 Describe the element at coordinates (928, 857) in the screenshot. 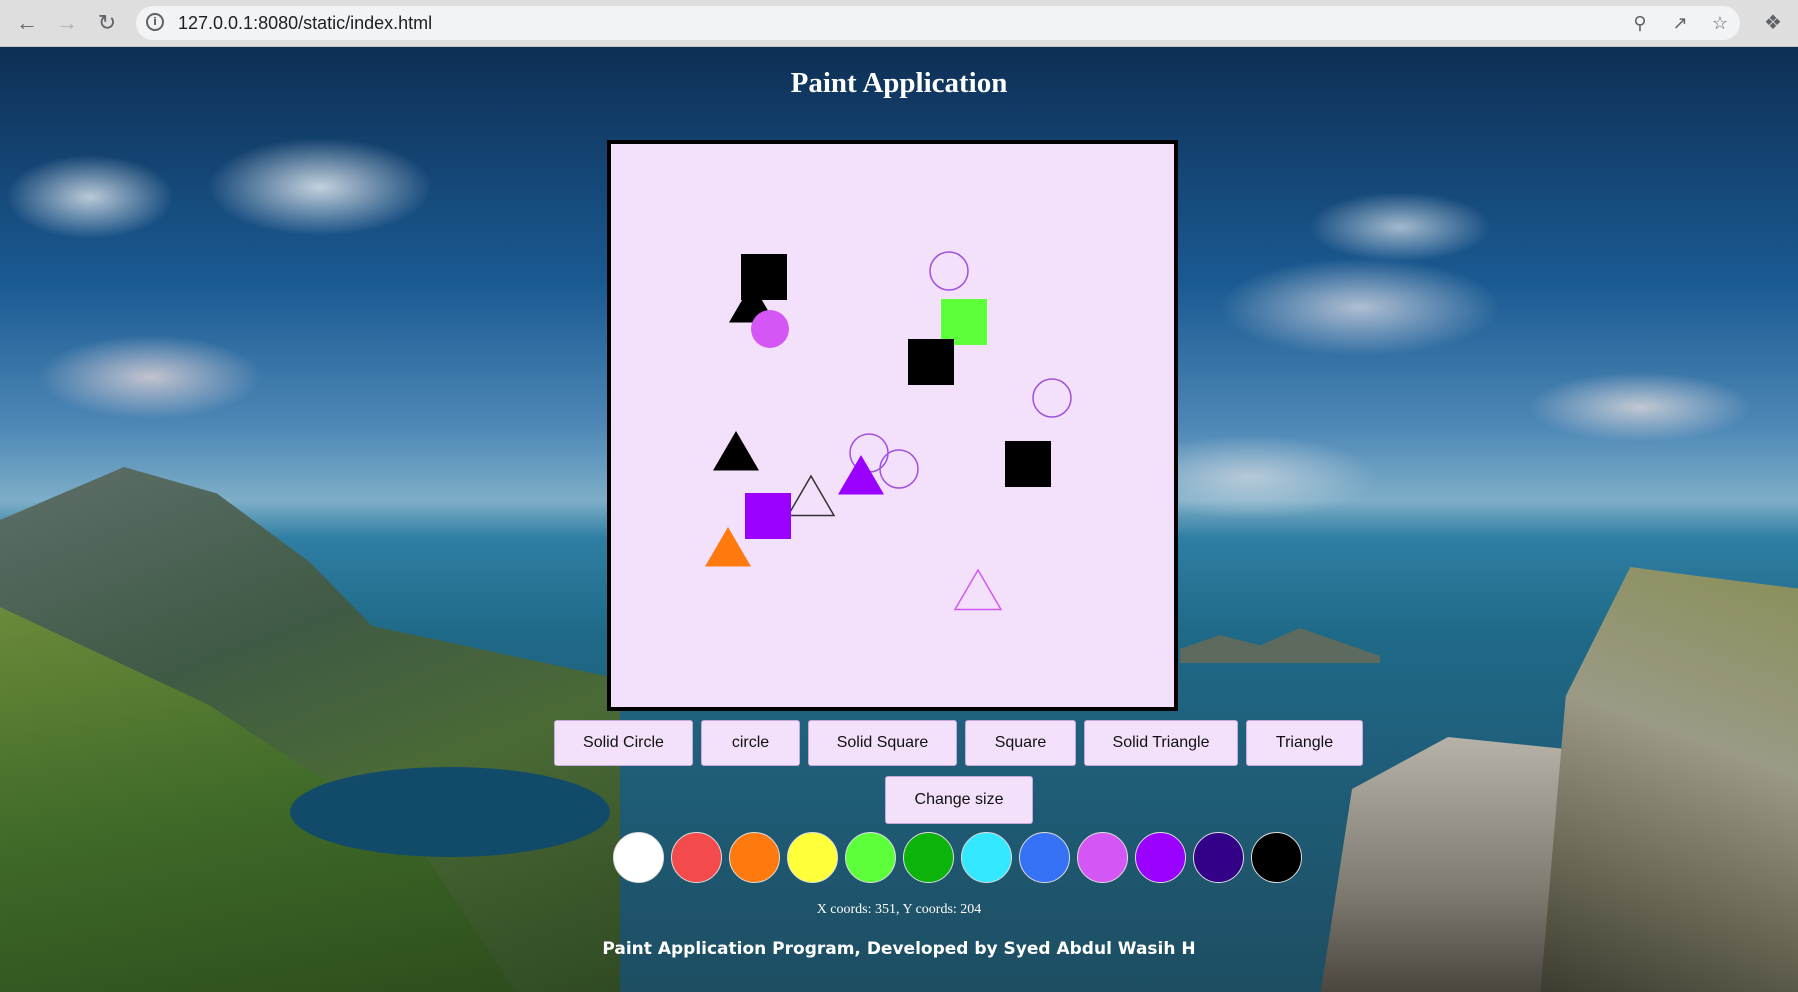

I see `color-swatch-green` at that location.